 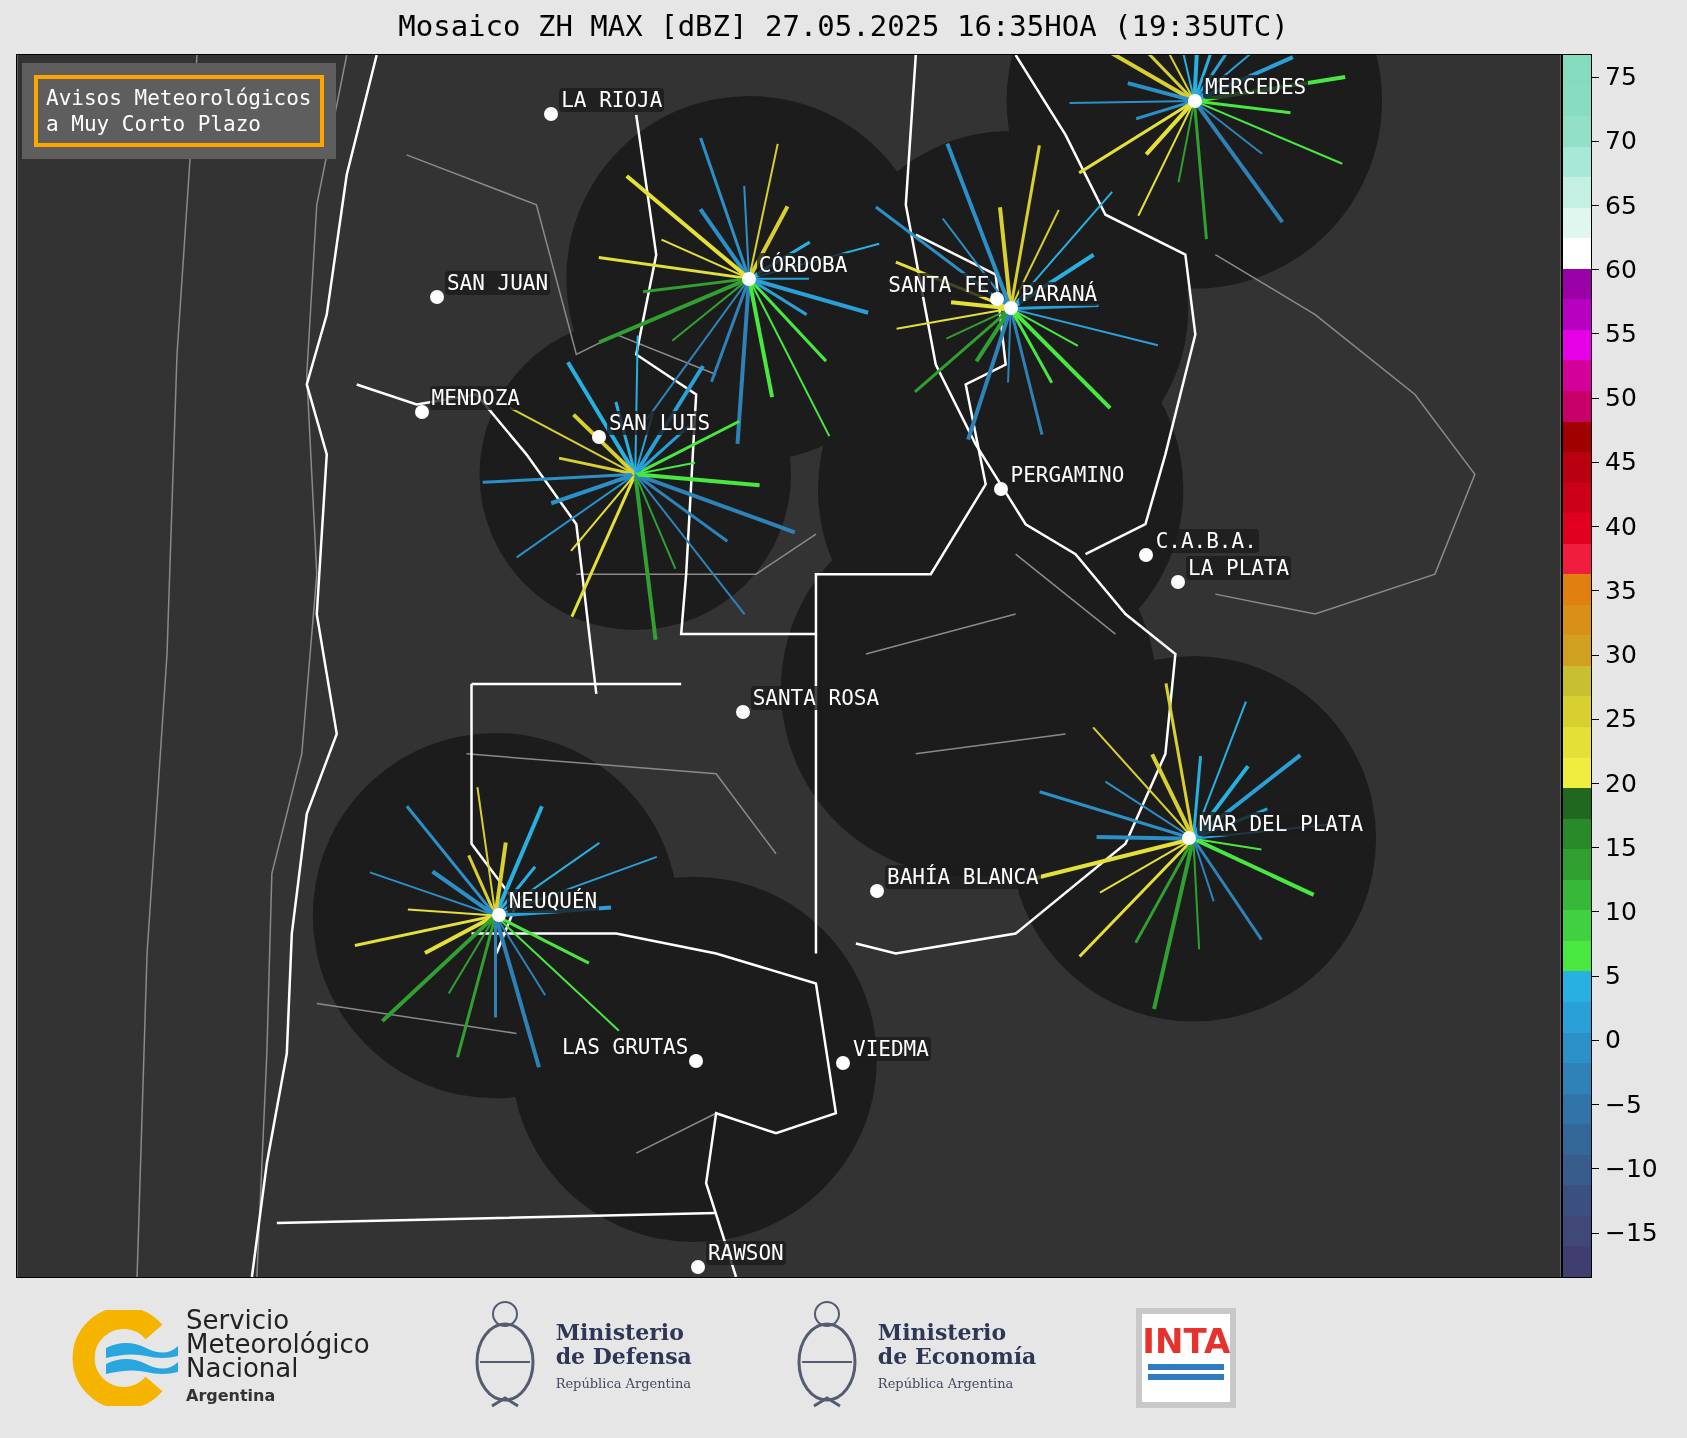 I want to click on city-label: LA PLATA, so click(x=1239, y=567).